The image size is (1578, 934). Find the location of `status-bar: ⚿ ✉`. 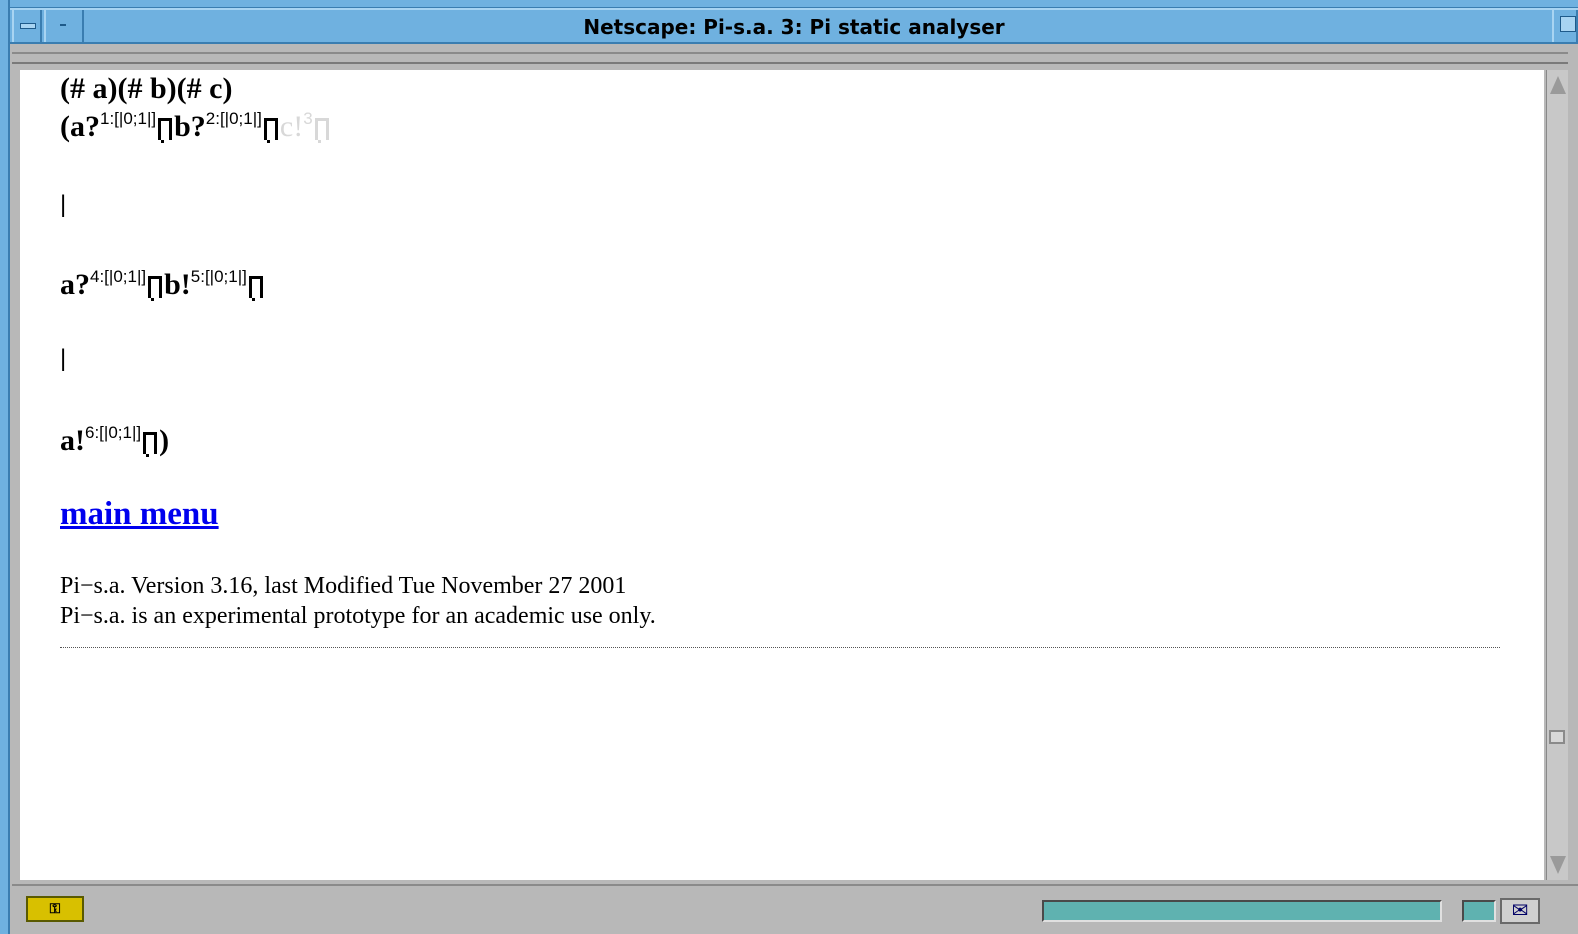

status-bar: ⚿ ✉ is located at coordinates (795, 909).